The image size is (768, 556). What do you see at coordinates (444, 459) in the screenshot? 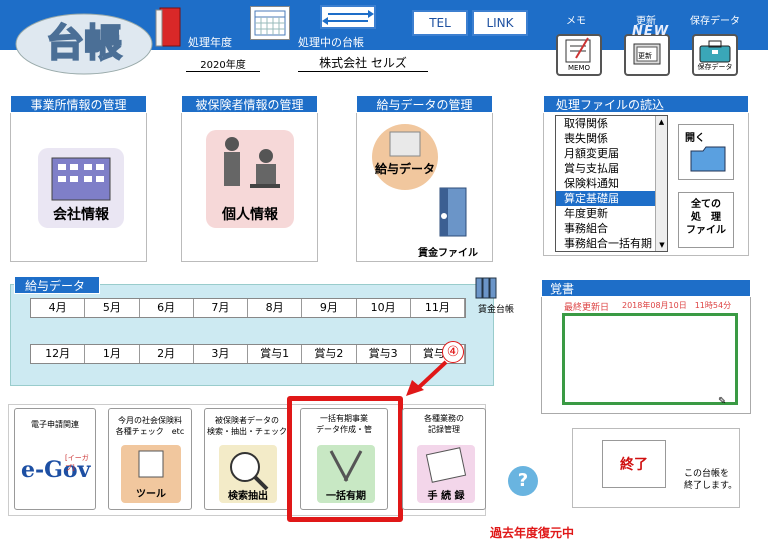
I see `records-button: 各種業務の 記録管理 手 続 録` at bounding box center [444, 459].